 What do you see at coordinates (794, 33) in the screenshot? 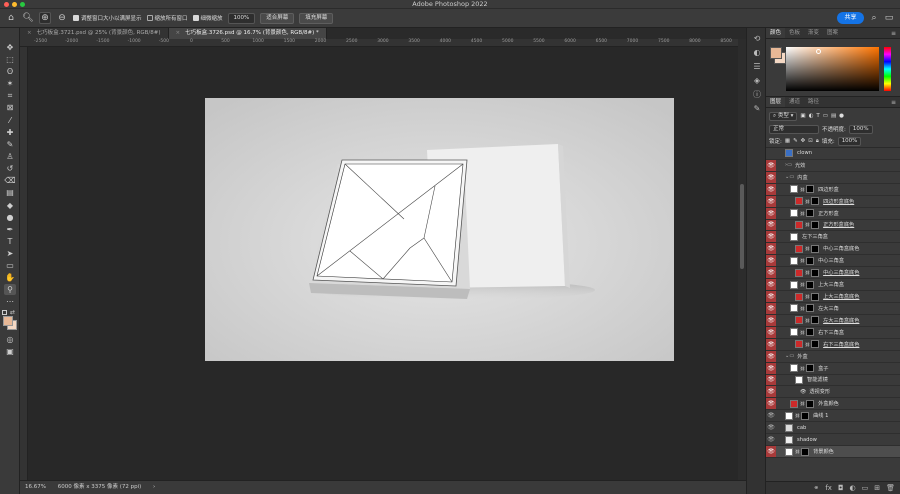
I see `tab-swatches: 色板` at bounding box center [794, 33].